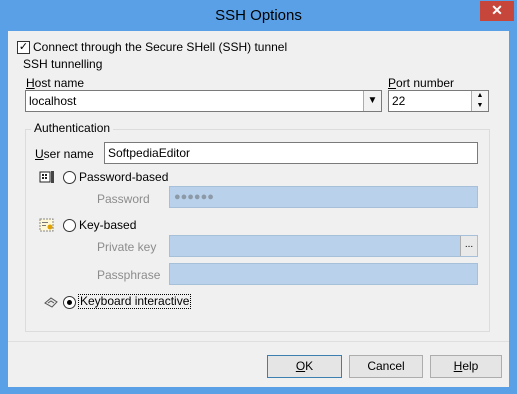  I want to click on host-name-label: Host name, so click(55, 83).